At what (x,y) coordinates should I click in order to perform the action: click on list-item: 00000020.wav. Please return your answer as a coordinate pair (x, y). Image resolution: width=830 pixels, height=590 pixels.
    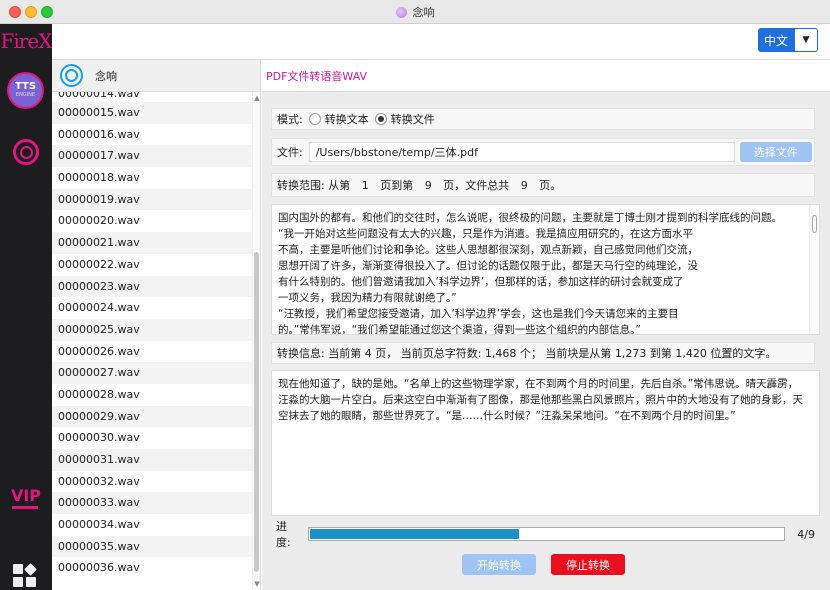
    Looking at the image, I should click on (152, 221).